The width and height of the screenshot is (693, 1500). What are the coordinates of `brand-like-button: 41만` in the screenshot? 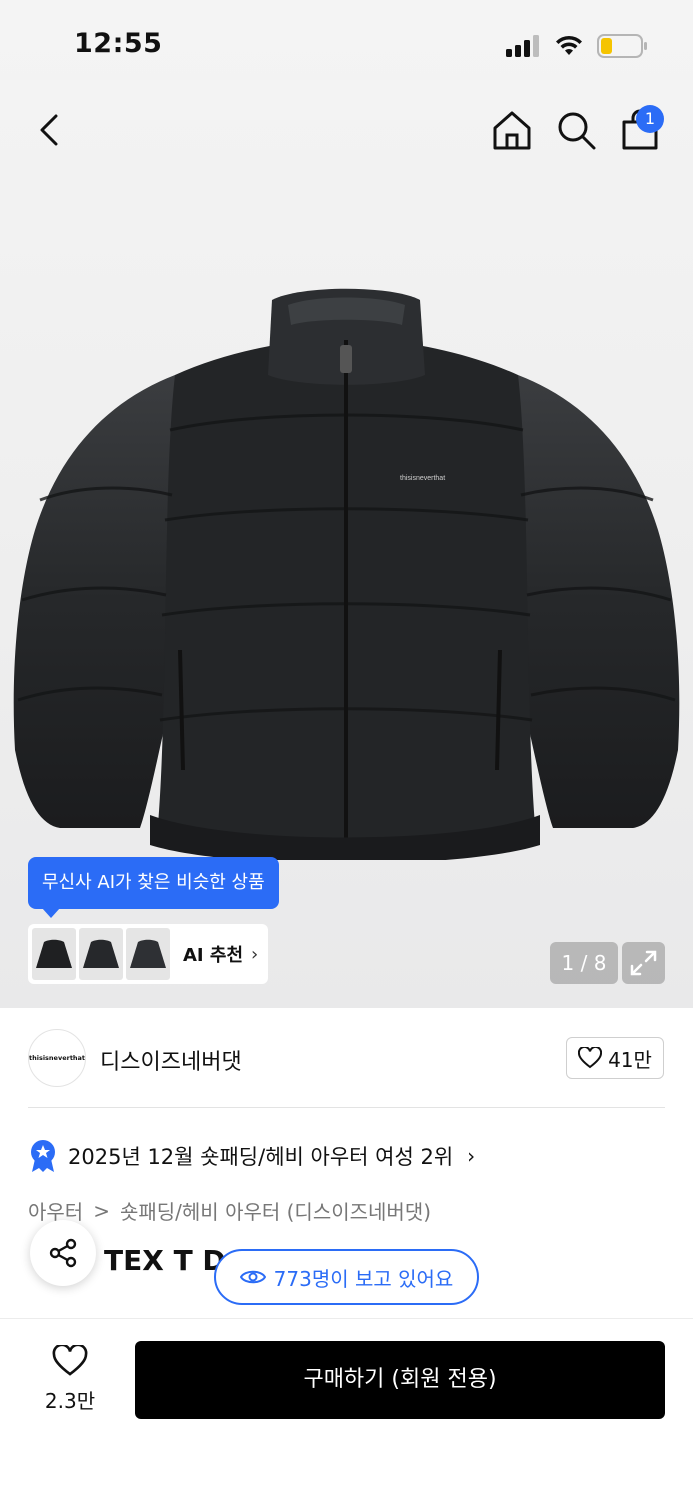 It's located at (615, 1058).